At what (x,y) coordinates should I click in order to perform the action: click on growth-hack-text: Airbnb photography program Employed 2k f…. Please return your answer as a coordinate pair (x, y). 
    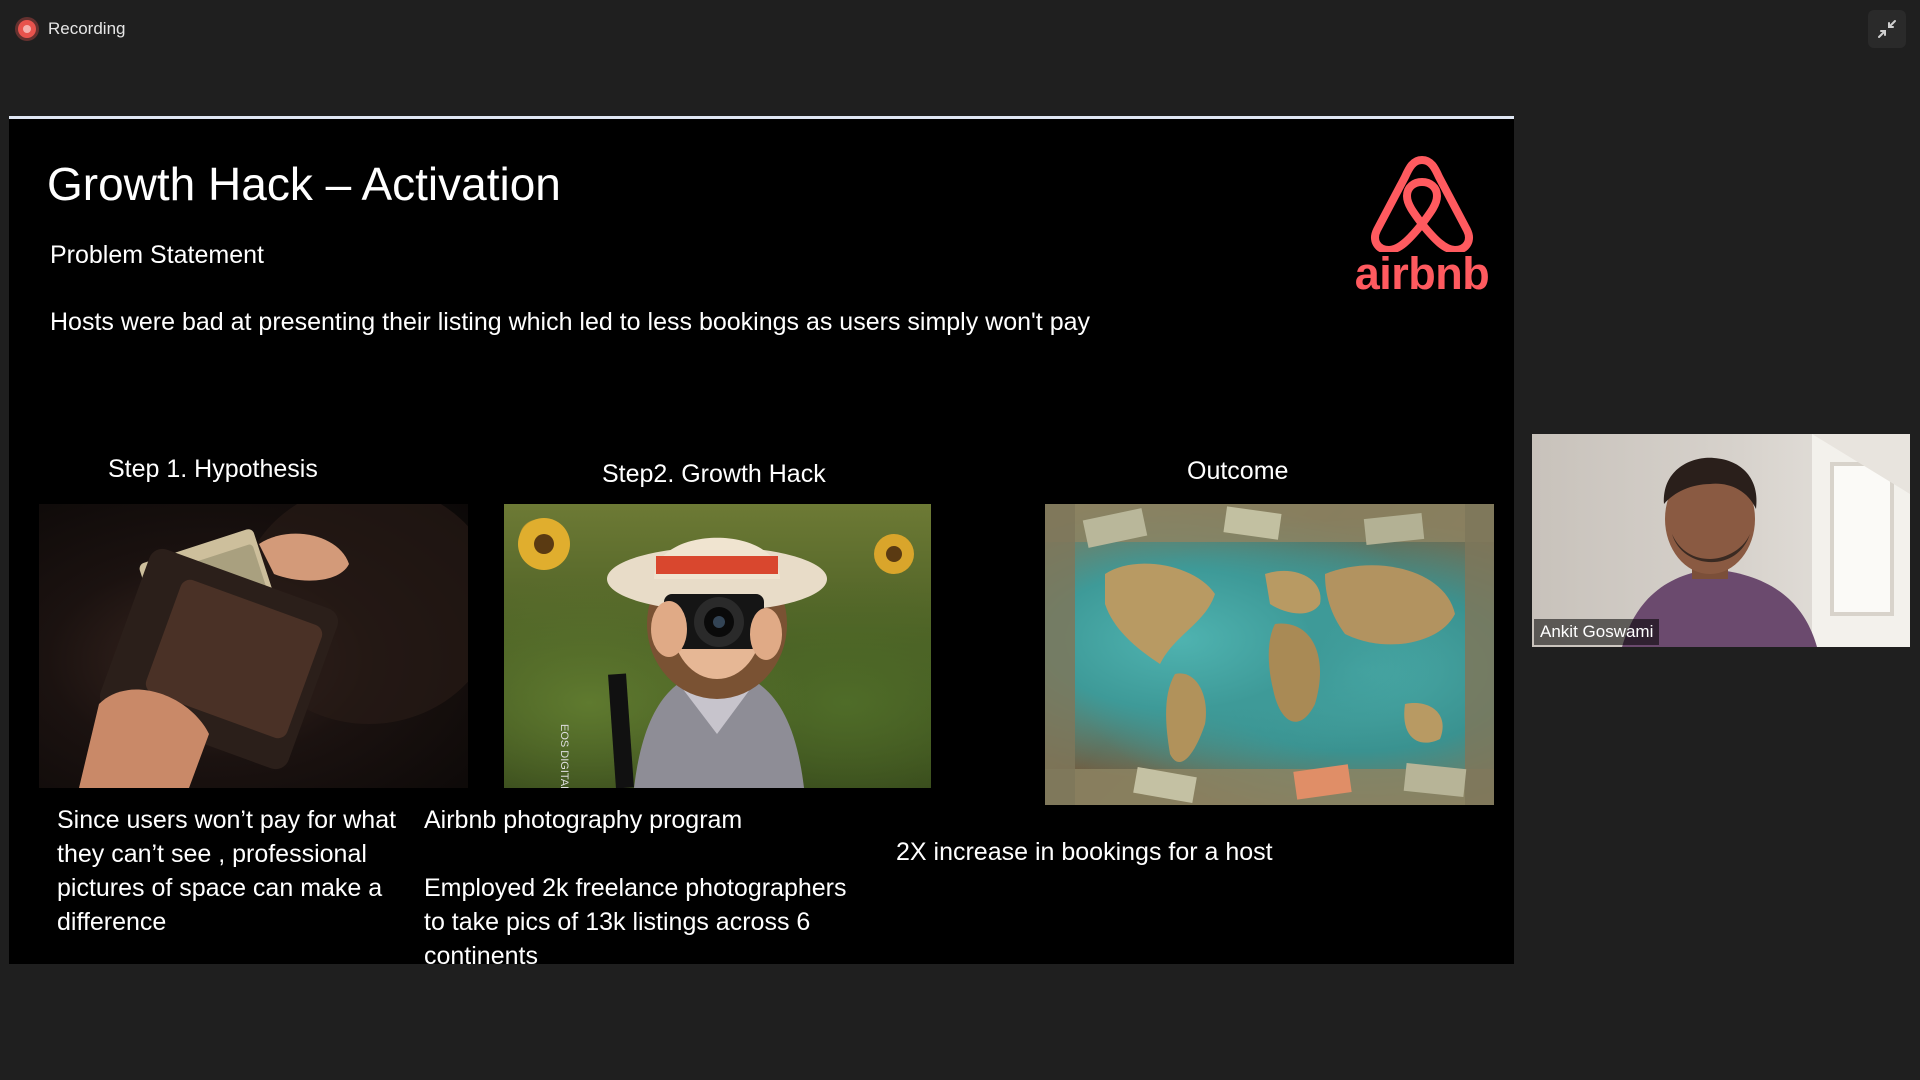
    Looking at the image, I should click on (644, 883).